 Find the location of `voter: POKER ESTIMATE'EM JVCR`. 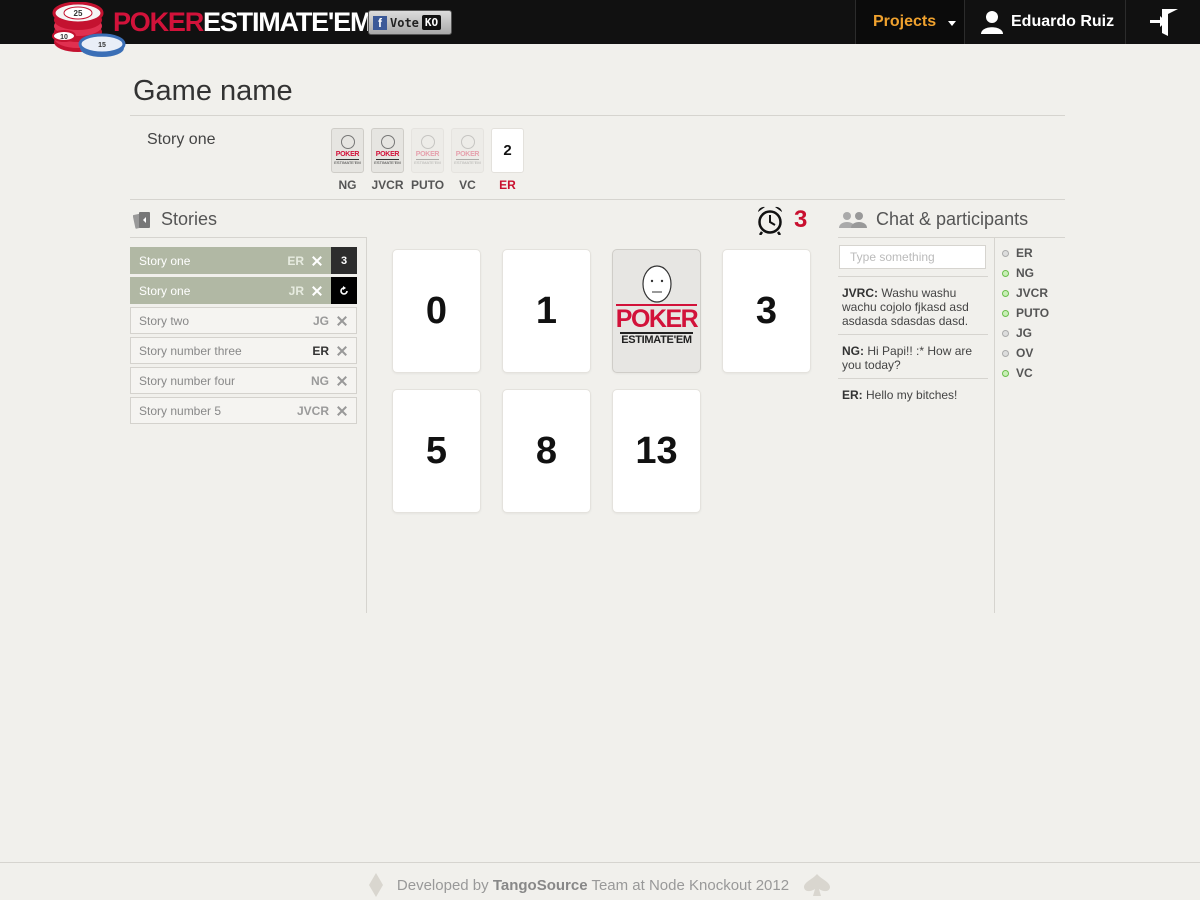

voter: POKER ESTIMATE'EM JVCR is located at coordinates (387, 160).